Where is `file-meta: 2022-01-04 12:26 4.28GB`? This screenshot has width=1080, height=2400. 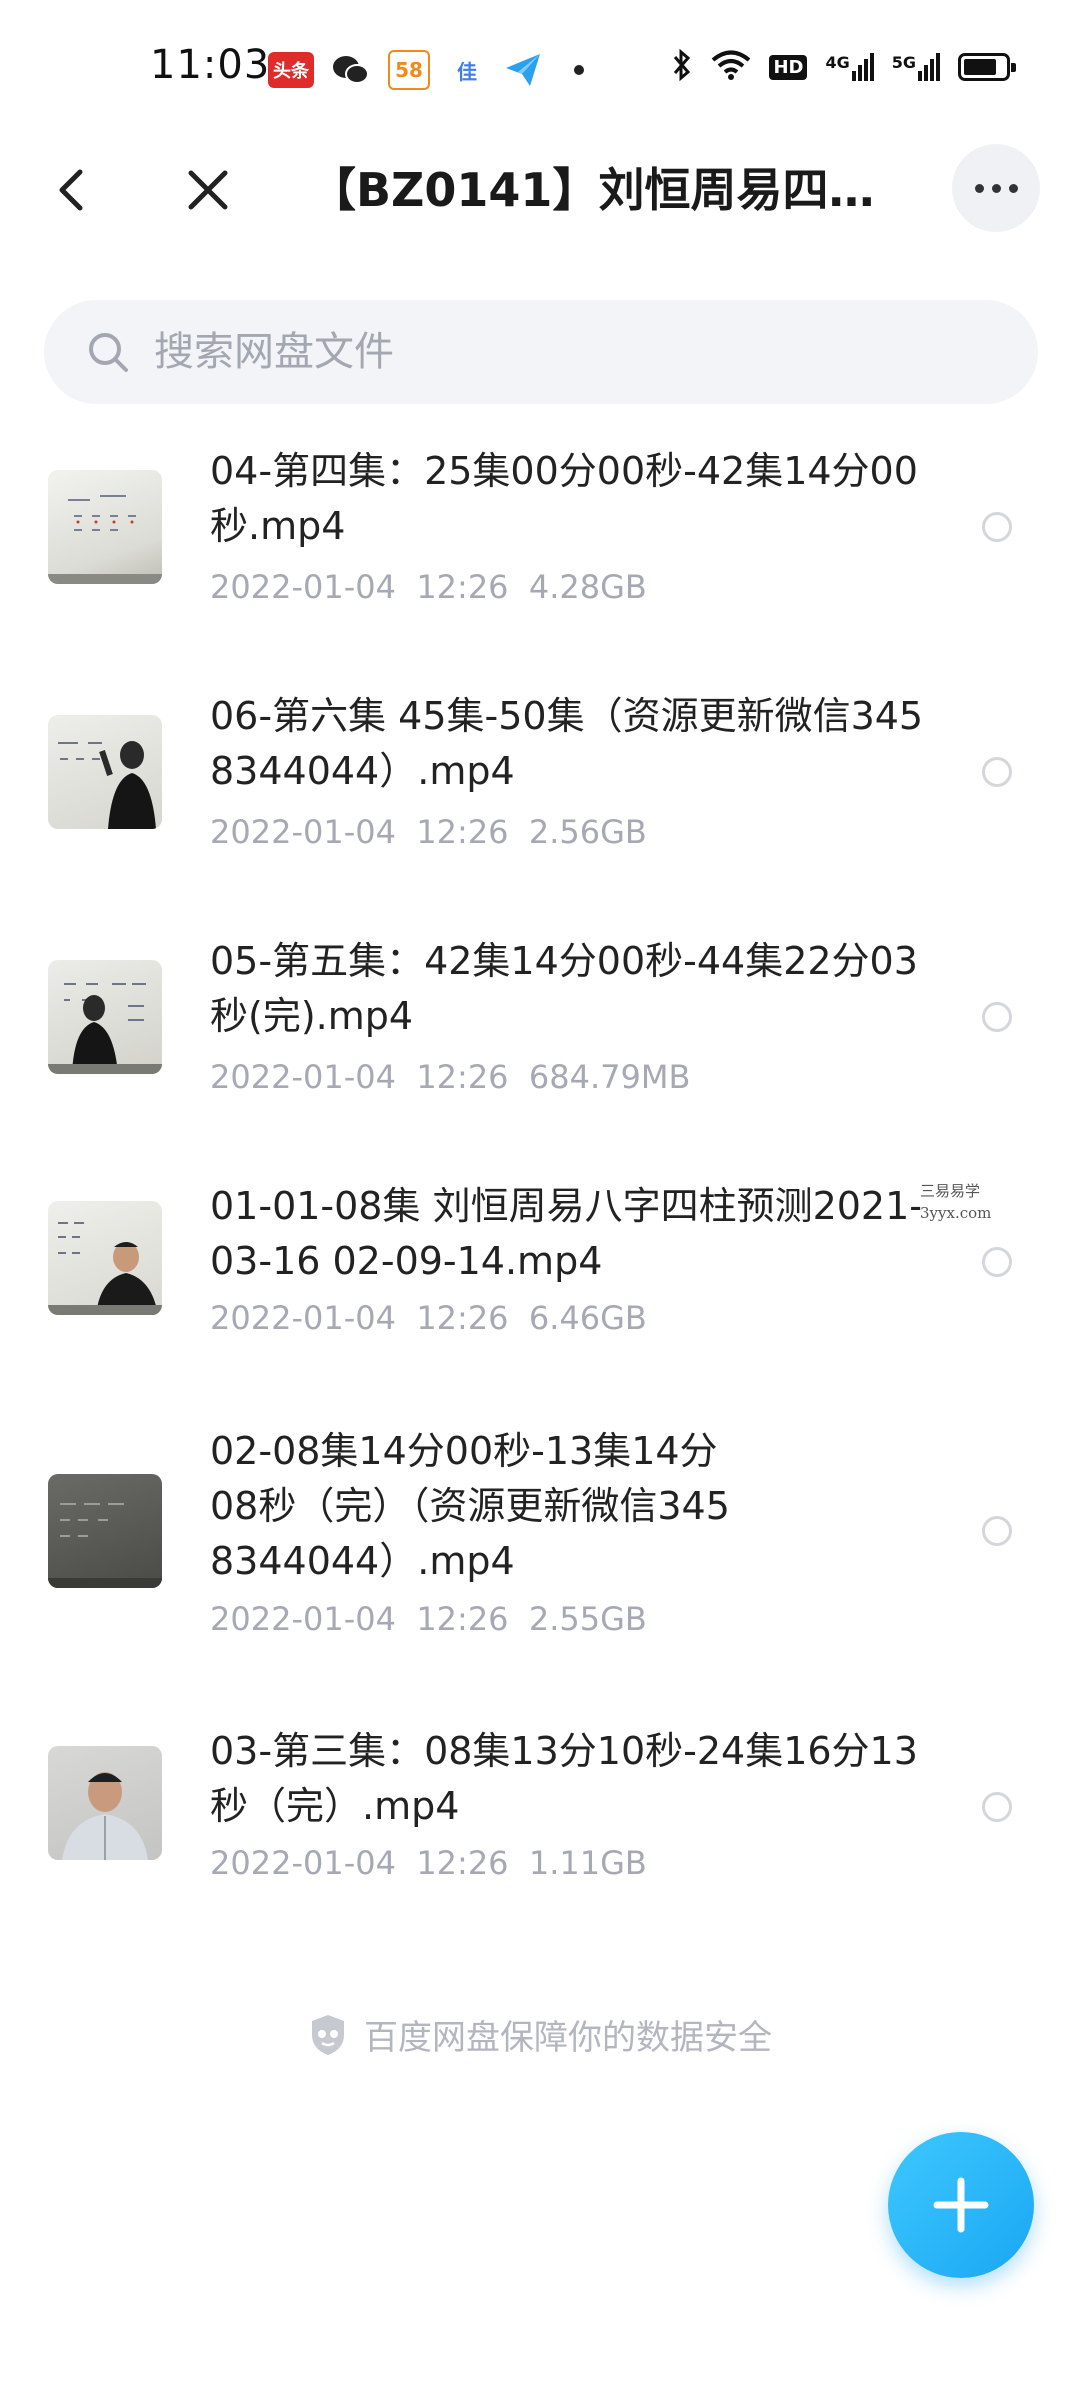
file-meta: 2022-01-04 12:26 4.28GB is located at coordinates (428, 587).